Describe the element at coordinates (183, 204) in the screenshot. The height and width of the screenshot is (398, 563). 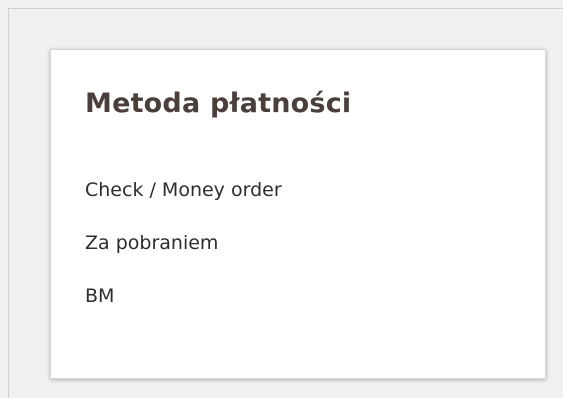
I see `payment-method-check-money-order: Check / Money order` at that location.